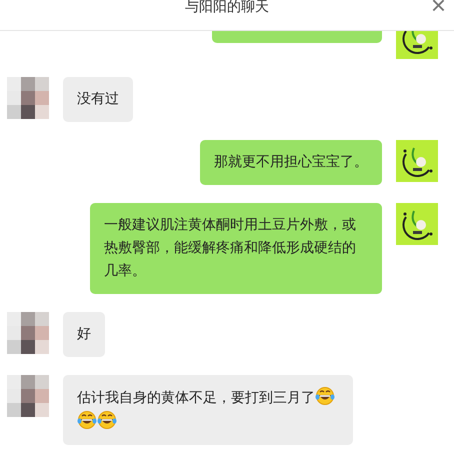 This screenshot has height=457, width=454. I want to click on sent-message-bubble: 那就更不用担心宝宝了。, so click(291, 162).